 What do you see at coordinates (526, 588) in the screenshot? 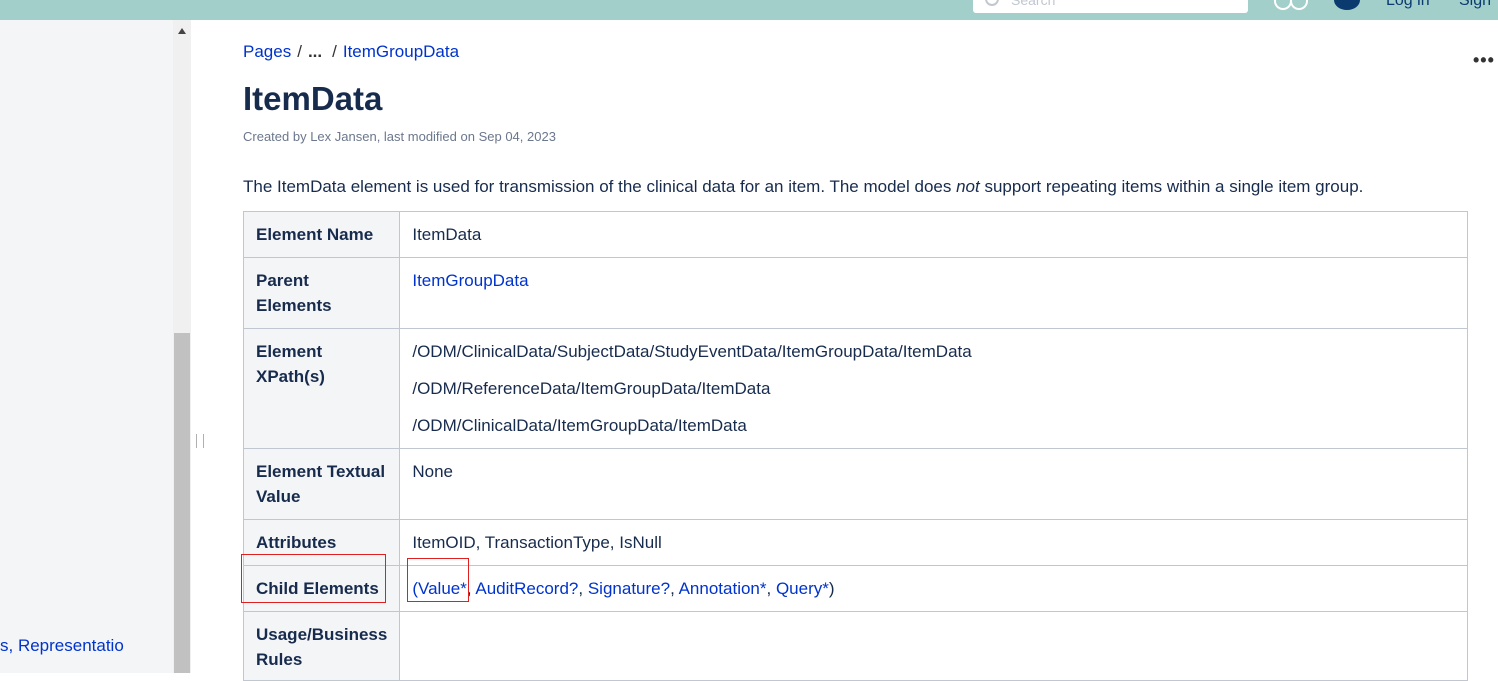
I see `child-link-auditrecord: AuditRecord?` at bounding box center [526, 588].